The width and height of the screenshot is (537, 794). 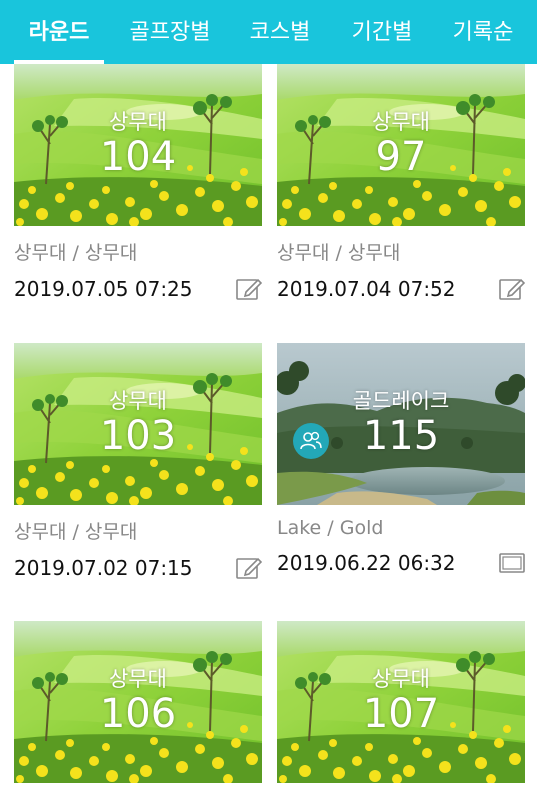 I want to click on course-thumbnail: 상무대 104, so click(x=138, y=145).